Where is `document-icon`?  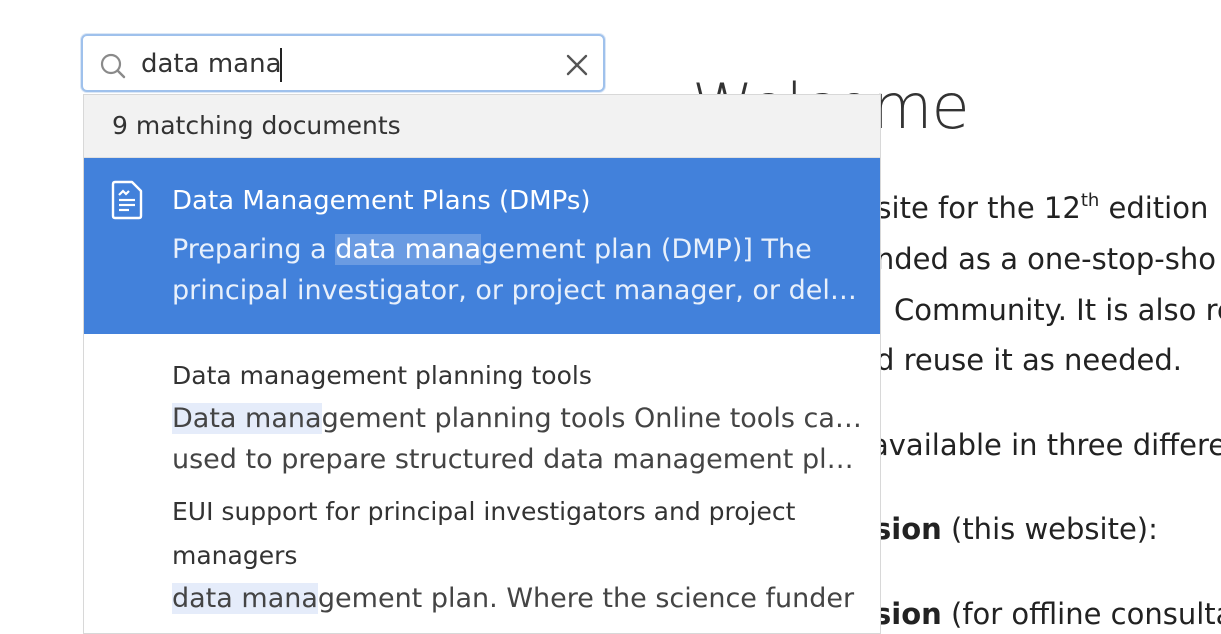
document-icon is located at coordinates (127, 200).